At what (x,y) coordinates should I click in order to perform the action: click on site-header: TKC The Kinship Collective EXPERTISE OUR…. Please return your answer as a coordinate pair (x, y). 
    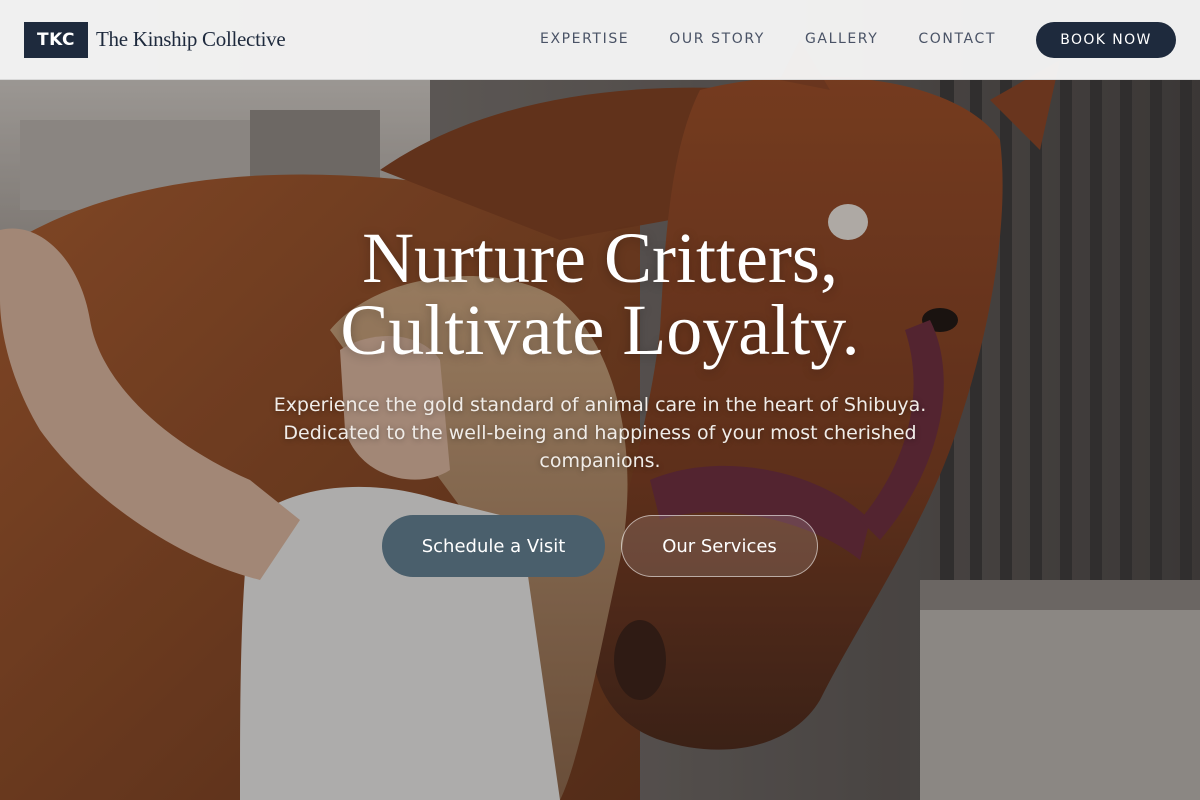
    Looking at the image, I should click on (600, 40).